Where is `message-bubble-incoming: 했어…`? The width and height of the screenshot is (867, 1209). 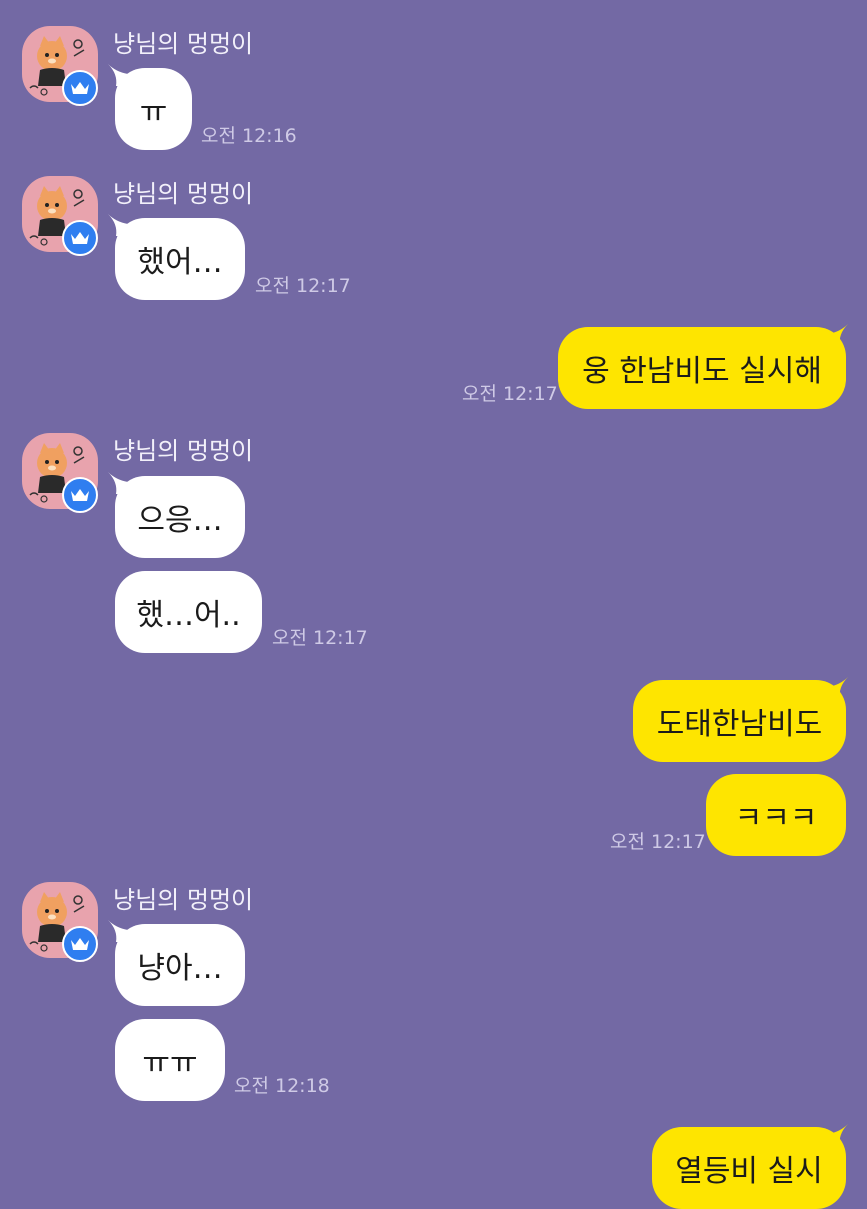
message-bubble-incoming: 했어… is located at coordinates (180, 259).